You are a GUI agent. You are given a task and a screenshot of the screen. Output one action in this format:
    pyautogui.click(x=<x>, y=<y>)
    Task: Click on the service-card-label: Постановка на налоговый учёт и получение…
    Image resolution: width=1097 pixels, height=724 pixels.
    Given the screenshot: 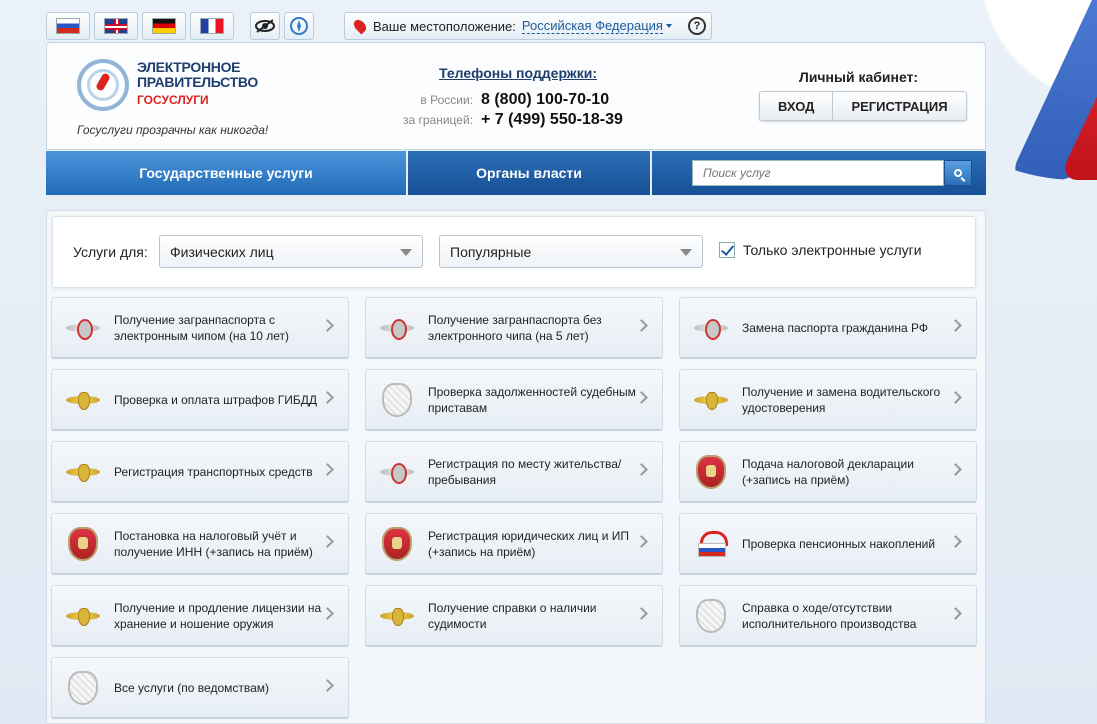 What is the action you would take?
    pyautogui.click(x=213, y=543)
    